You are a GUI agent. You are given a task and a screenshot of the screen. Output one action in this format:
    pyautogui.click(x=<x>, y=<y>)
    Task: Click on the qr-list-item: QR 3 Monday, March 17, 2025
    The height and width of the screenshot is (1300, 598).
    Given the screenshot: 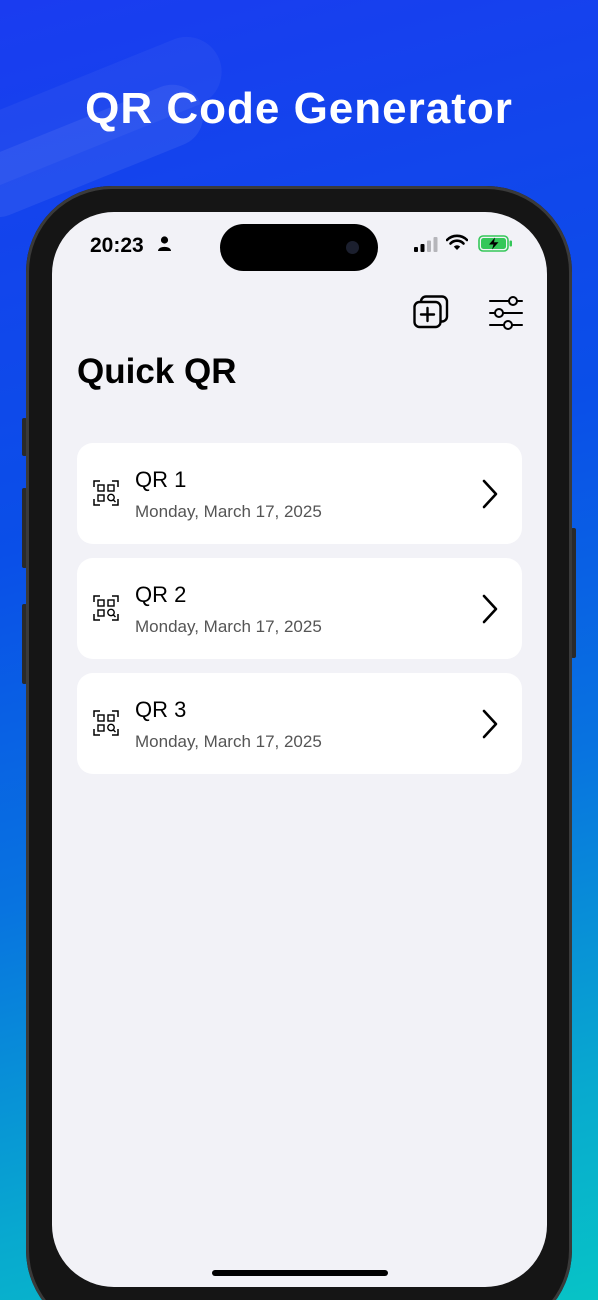 What is the action you would take?
    pyautogui.click(x=299, y=723)
    